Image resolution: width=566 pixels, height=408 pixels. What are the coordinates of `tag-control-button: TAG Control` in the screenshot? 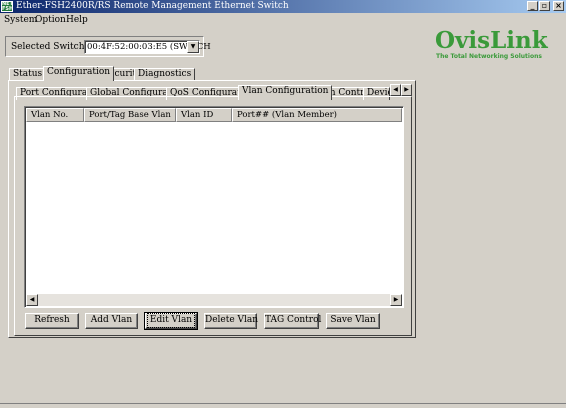 It's located at (293, 321).